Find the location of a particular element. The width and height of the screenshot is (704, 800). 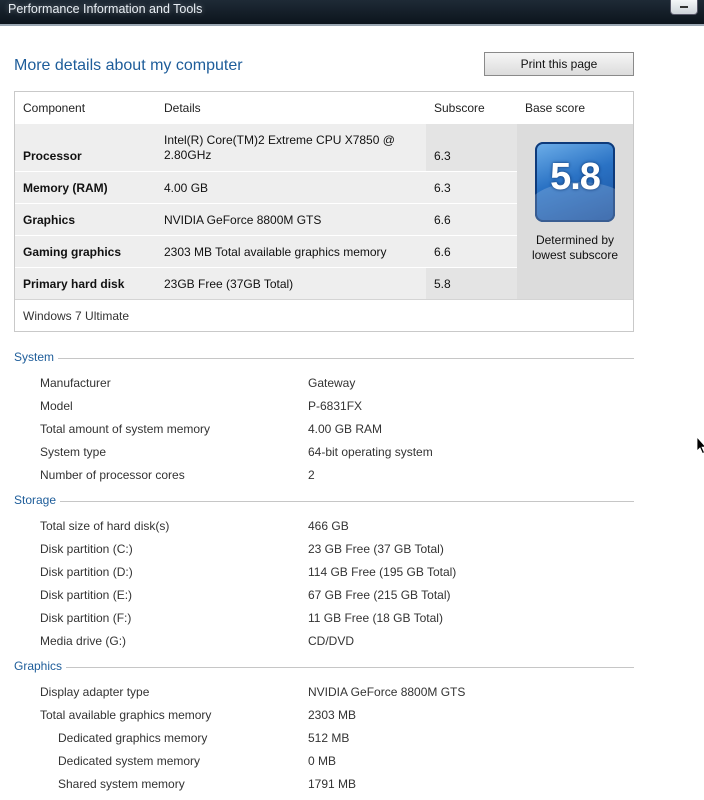

graphics-value-dedicated-graphics: 512 MB is located at coordinates (329, 738).